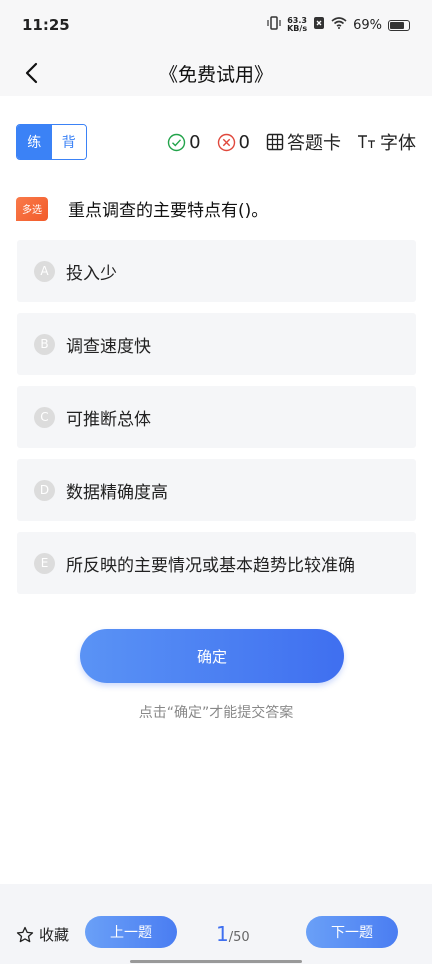 Image resolution: width=432 pixels, height=964 pixels. What do you see at coordinates (117, 492) in the screenshot?
I see `option-text: 数据精确度高` at bounding box center [117, 492].